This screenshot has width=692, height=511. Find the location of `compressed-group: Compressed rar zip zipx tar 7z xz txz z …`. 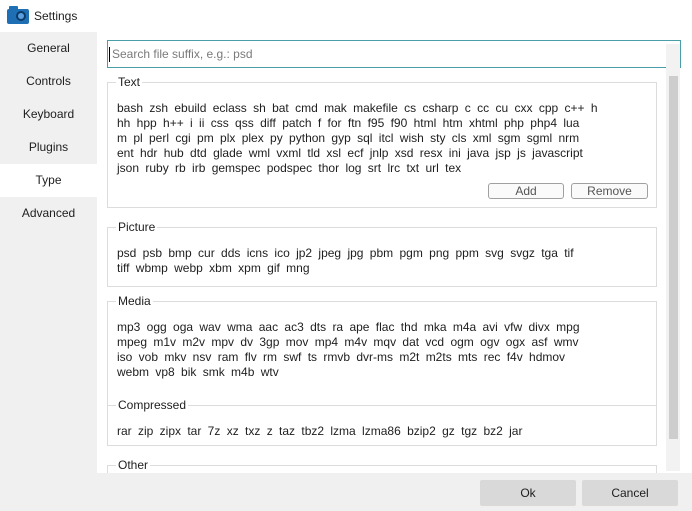

compressed-group: Compressed rar zip zipx tar 7z xz txz z … is located at coordinates (382, 421).